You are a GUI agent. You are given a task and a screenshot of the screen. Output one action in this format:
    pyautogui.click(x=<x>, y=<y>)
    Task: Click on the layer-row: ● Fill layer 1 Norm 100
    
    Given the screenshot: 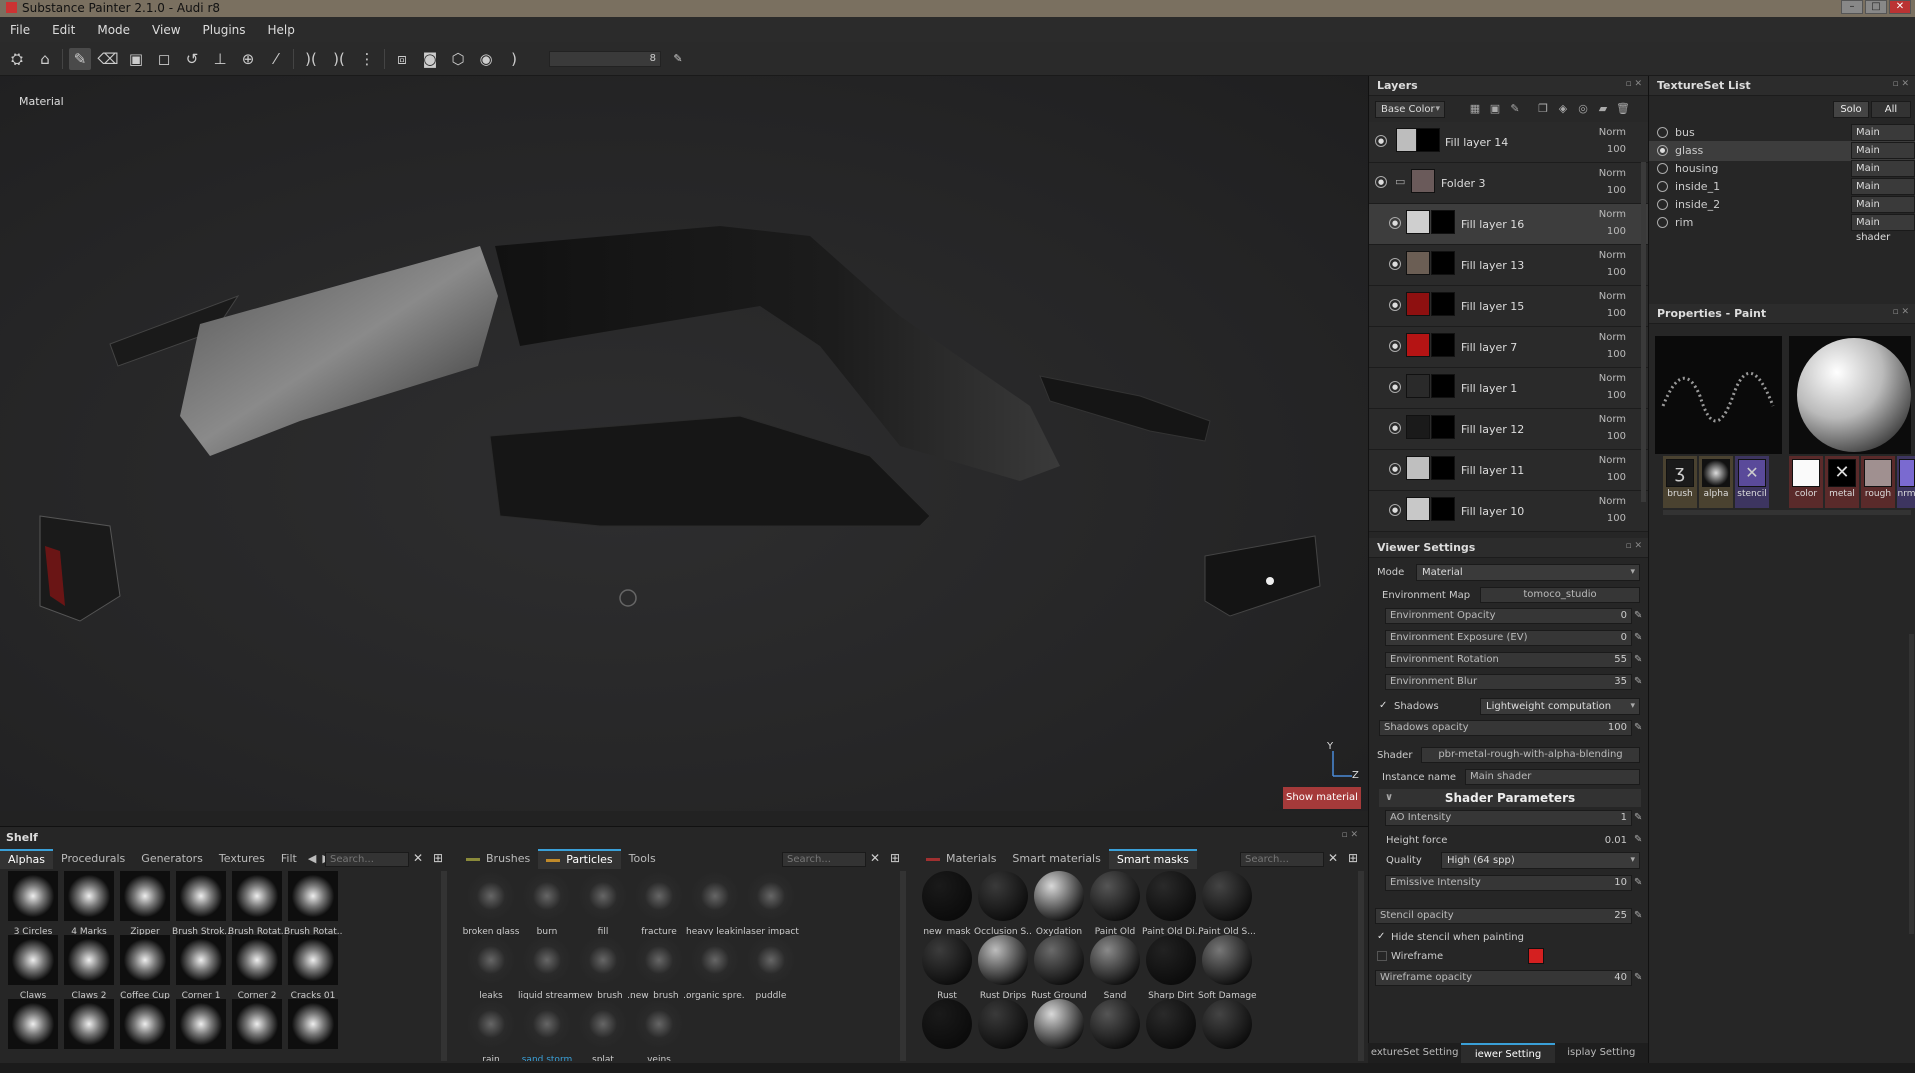 What is the action you would take?
    pyautogui.click(x=1508, y=388)
    